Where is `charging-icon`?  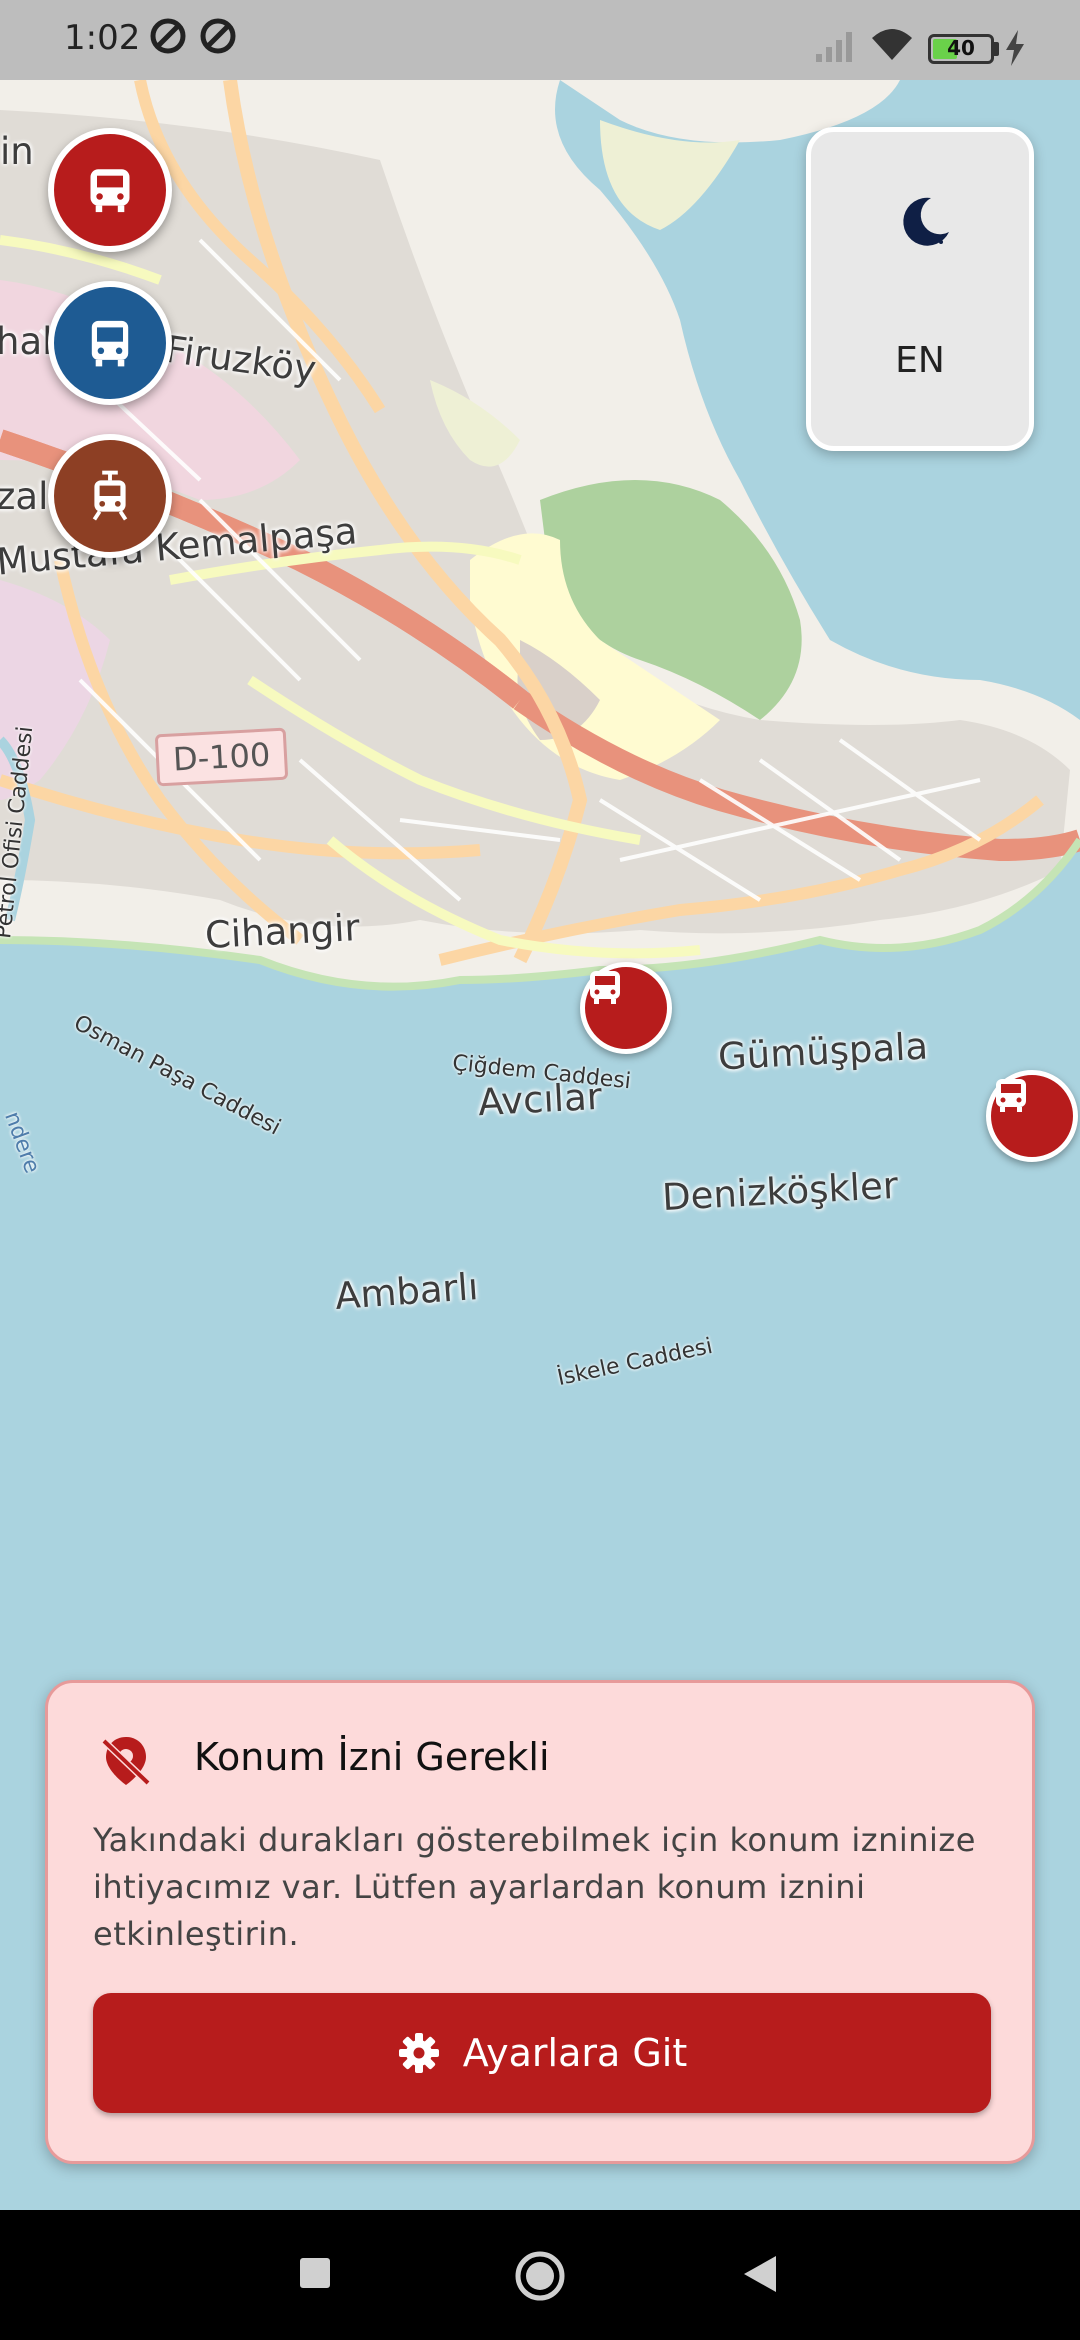 charging-icon is located at coordinates (1015, 48).